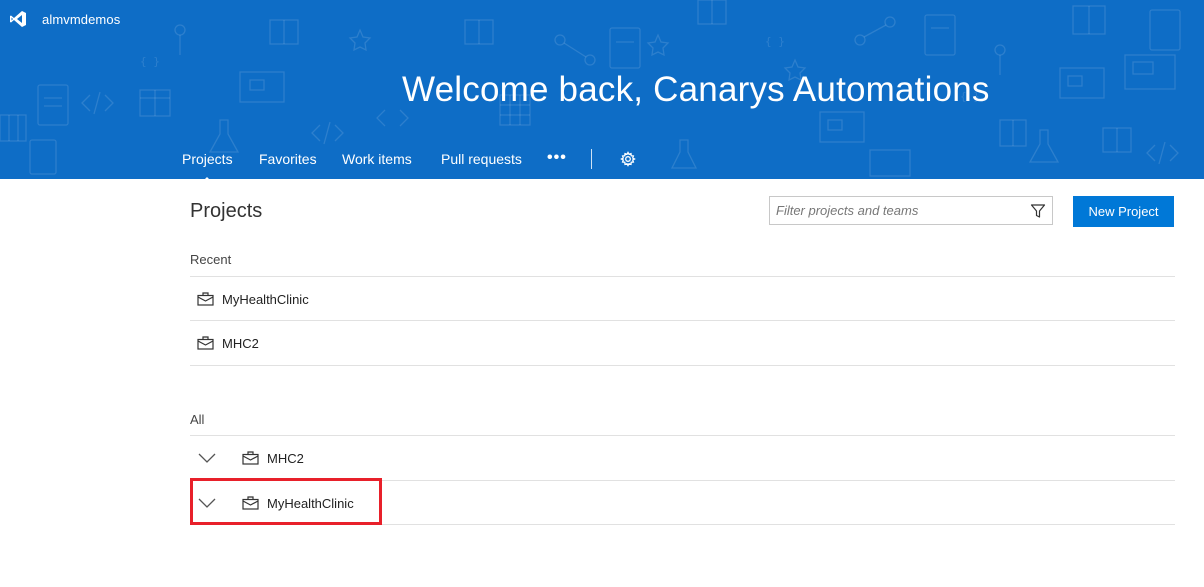 The height and width of the screenshot is (587, 1204). I want to click on project-name: MyHealthClinic, so click(265, 299).